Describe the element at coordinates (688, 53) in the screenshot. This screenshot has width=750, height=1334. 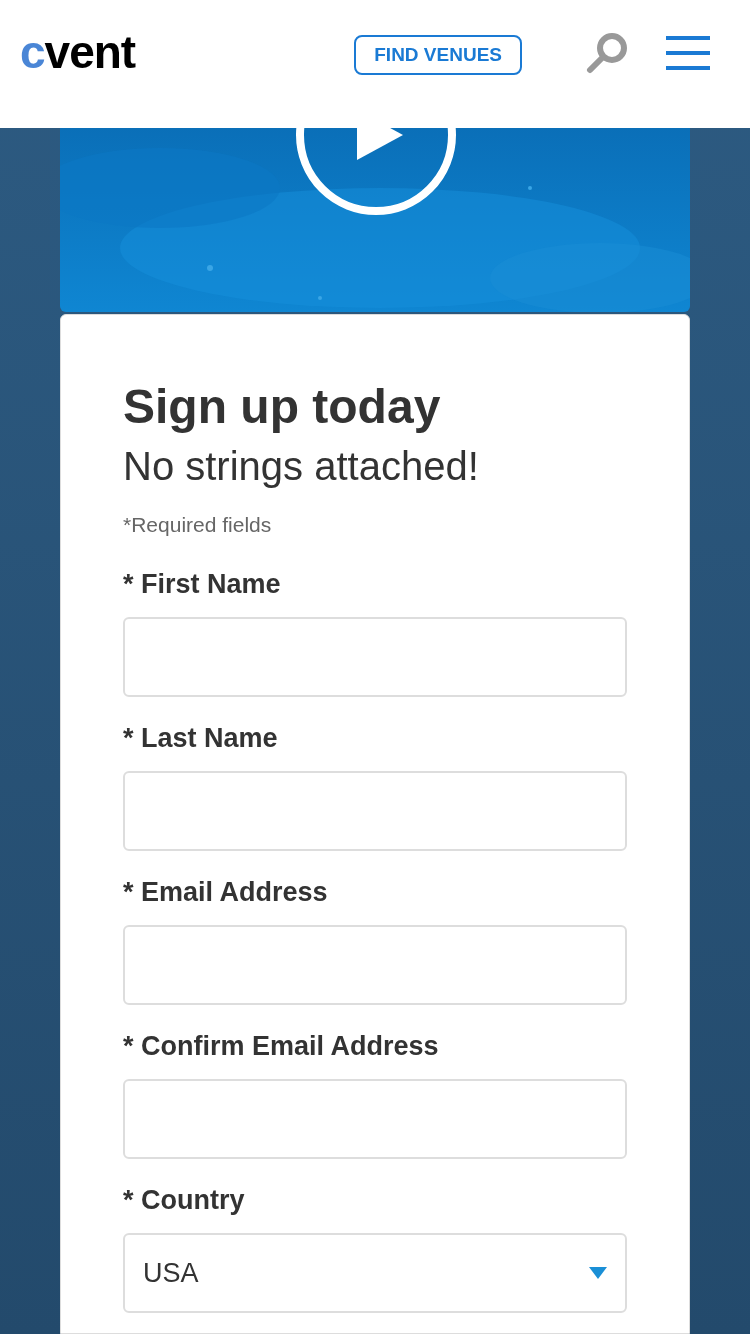
I see `menu-icon` at that location.